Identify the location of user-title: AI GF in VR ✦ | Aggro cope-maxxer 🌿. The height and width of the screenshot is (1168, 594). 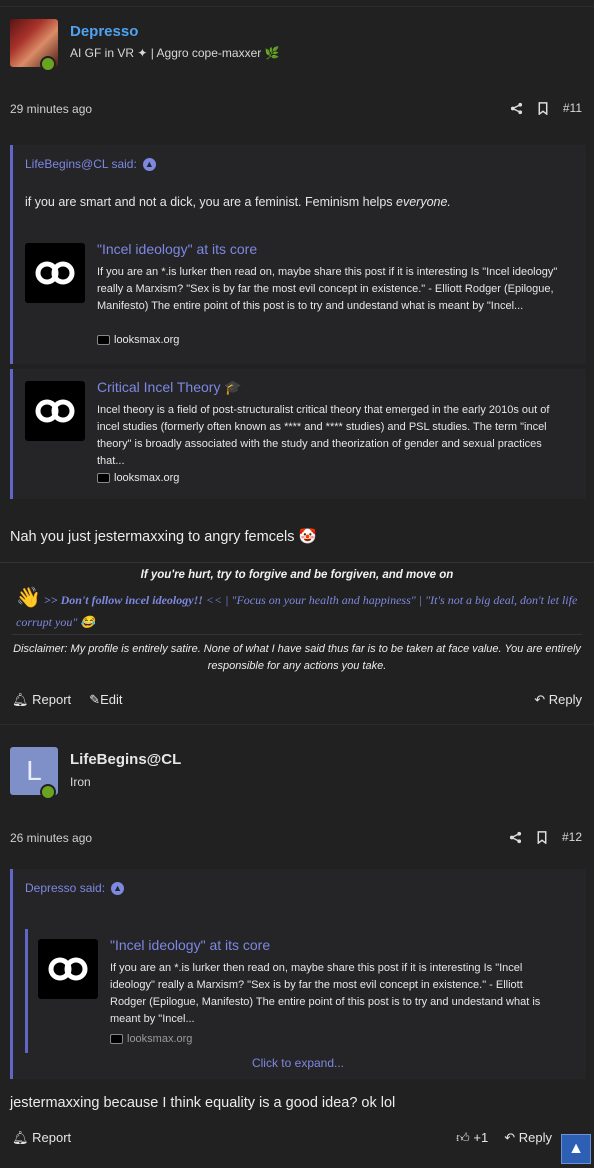
(175, 53).